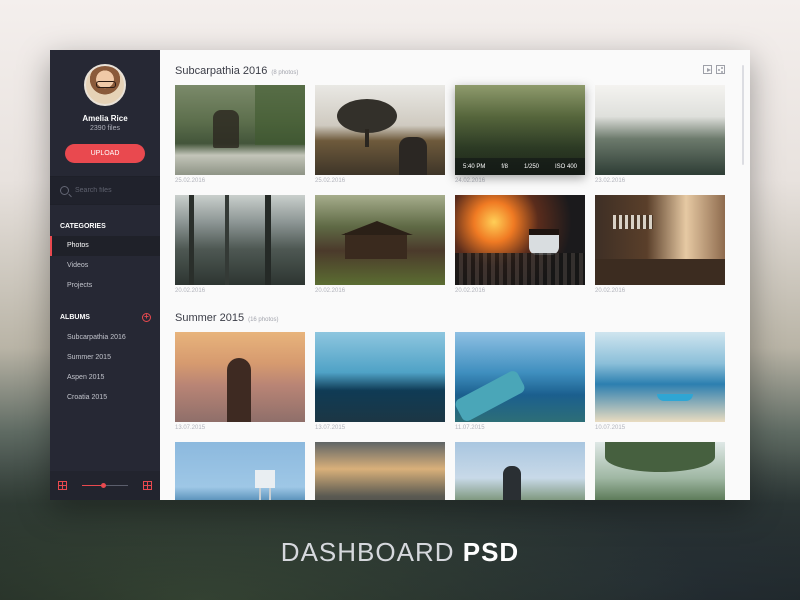  Describe the element at coordinates (565, 166) in the screenshot. I see `exif-iso: ISO 400` at that location.